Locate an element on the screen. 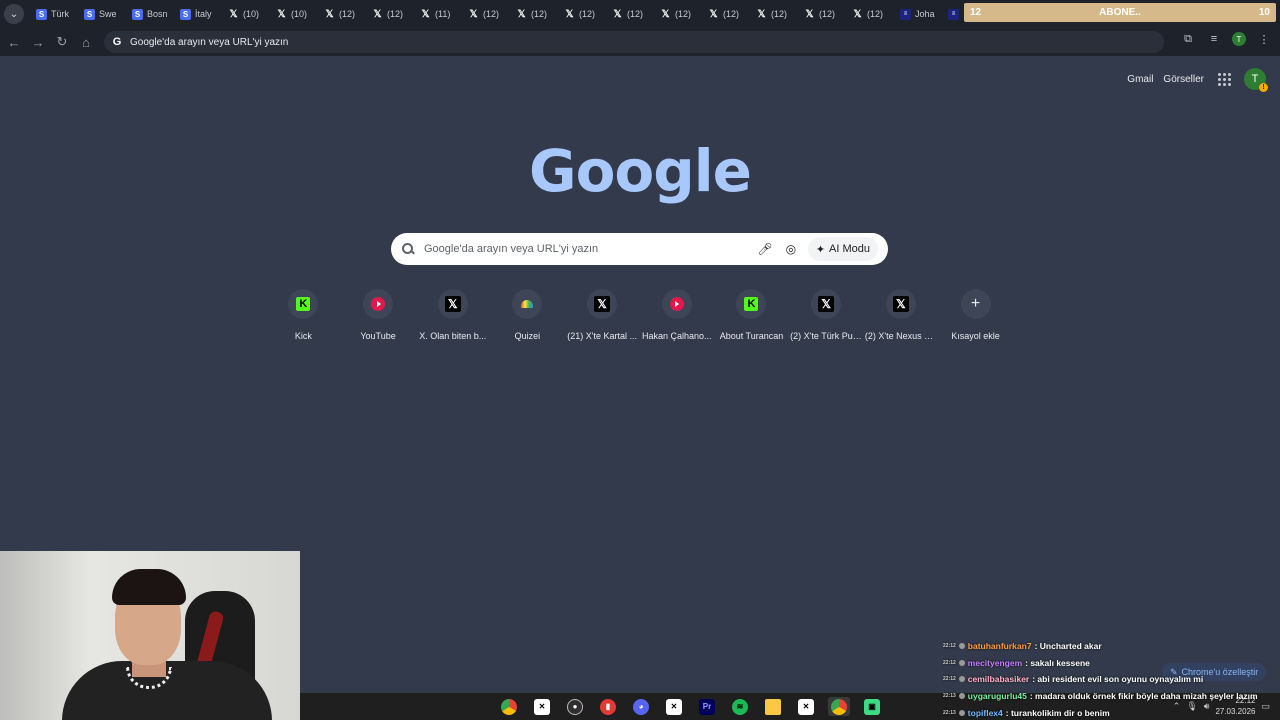  capcut2-taskbar-icon: ✕ is located at coordinates (674, 706).